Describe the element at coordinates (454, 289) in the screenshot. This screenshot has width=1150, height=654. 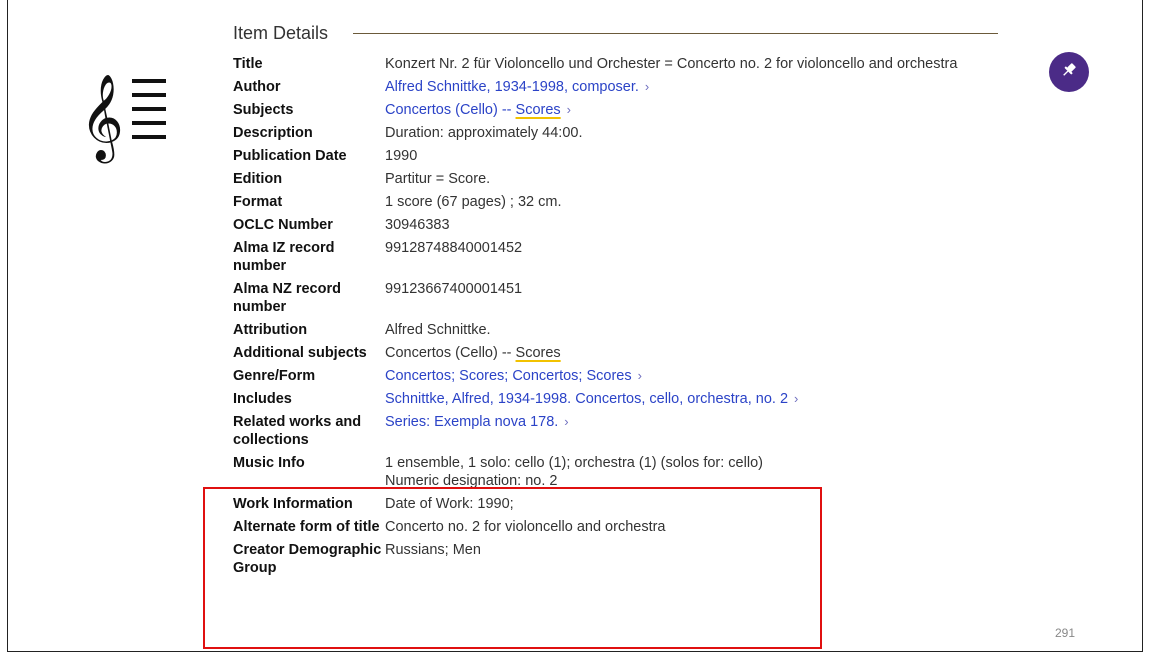
I see `detail-value-alma-nz: 99123667400001451` at that location.